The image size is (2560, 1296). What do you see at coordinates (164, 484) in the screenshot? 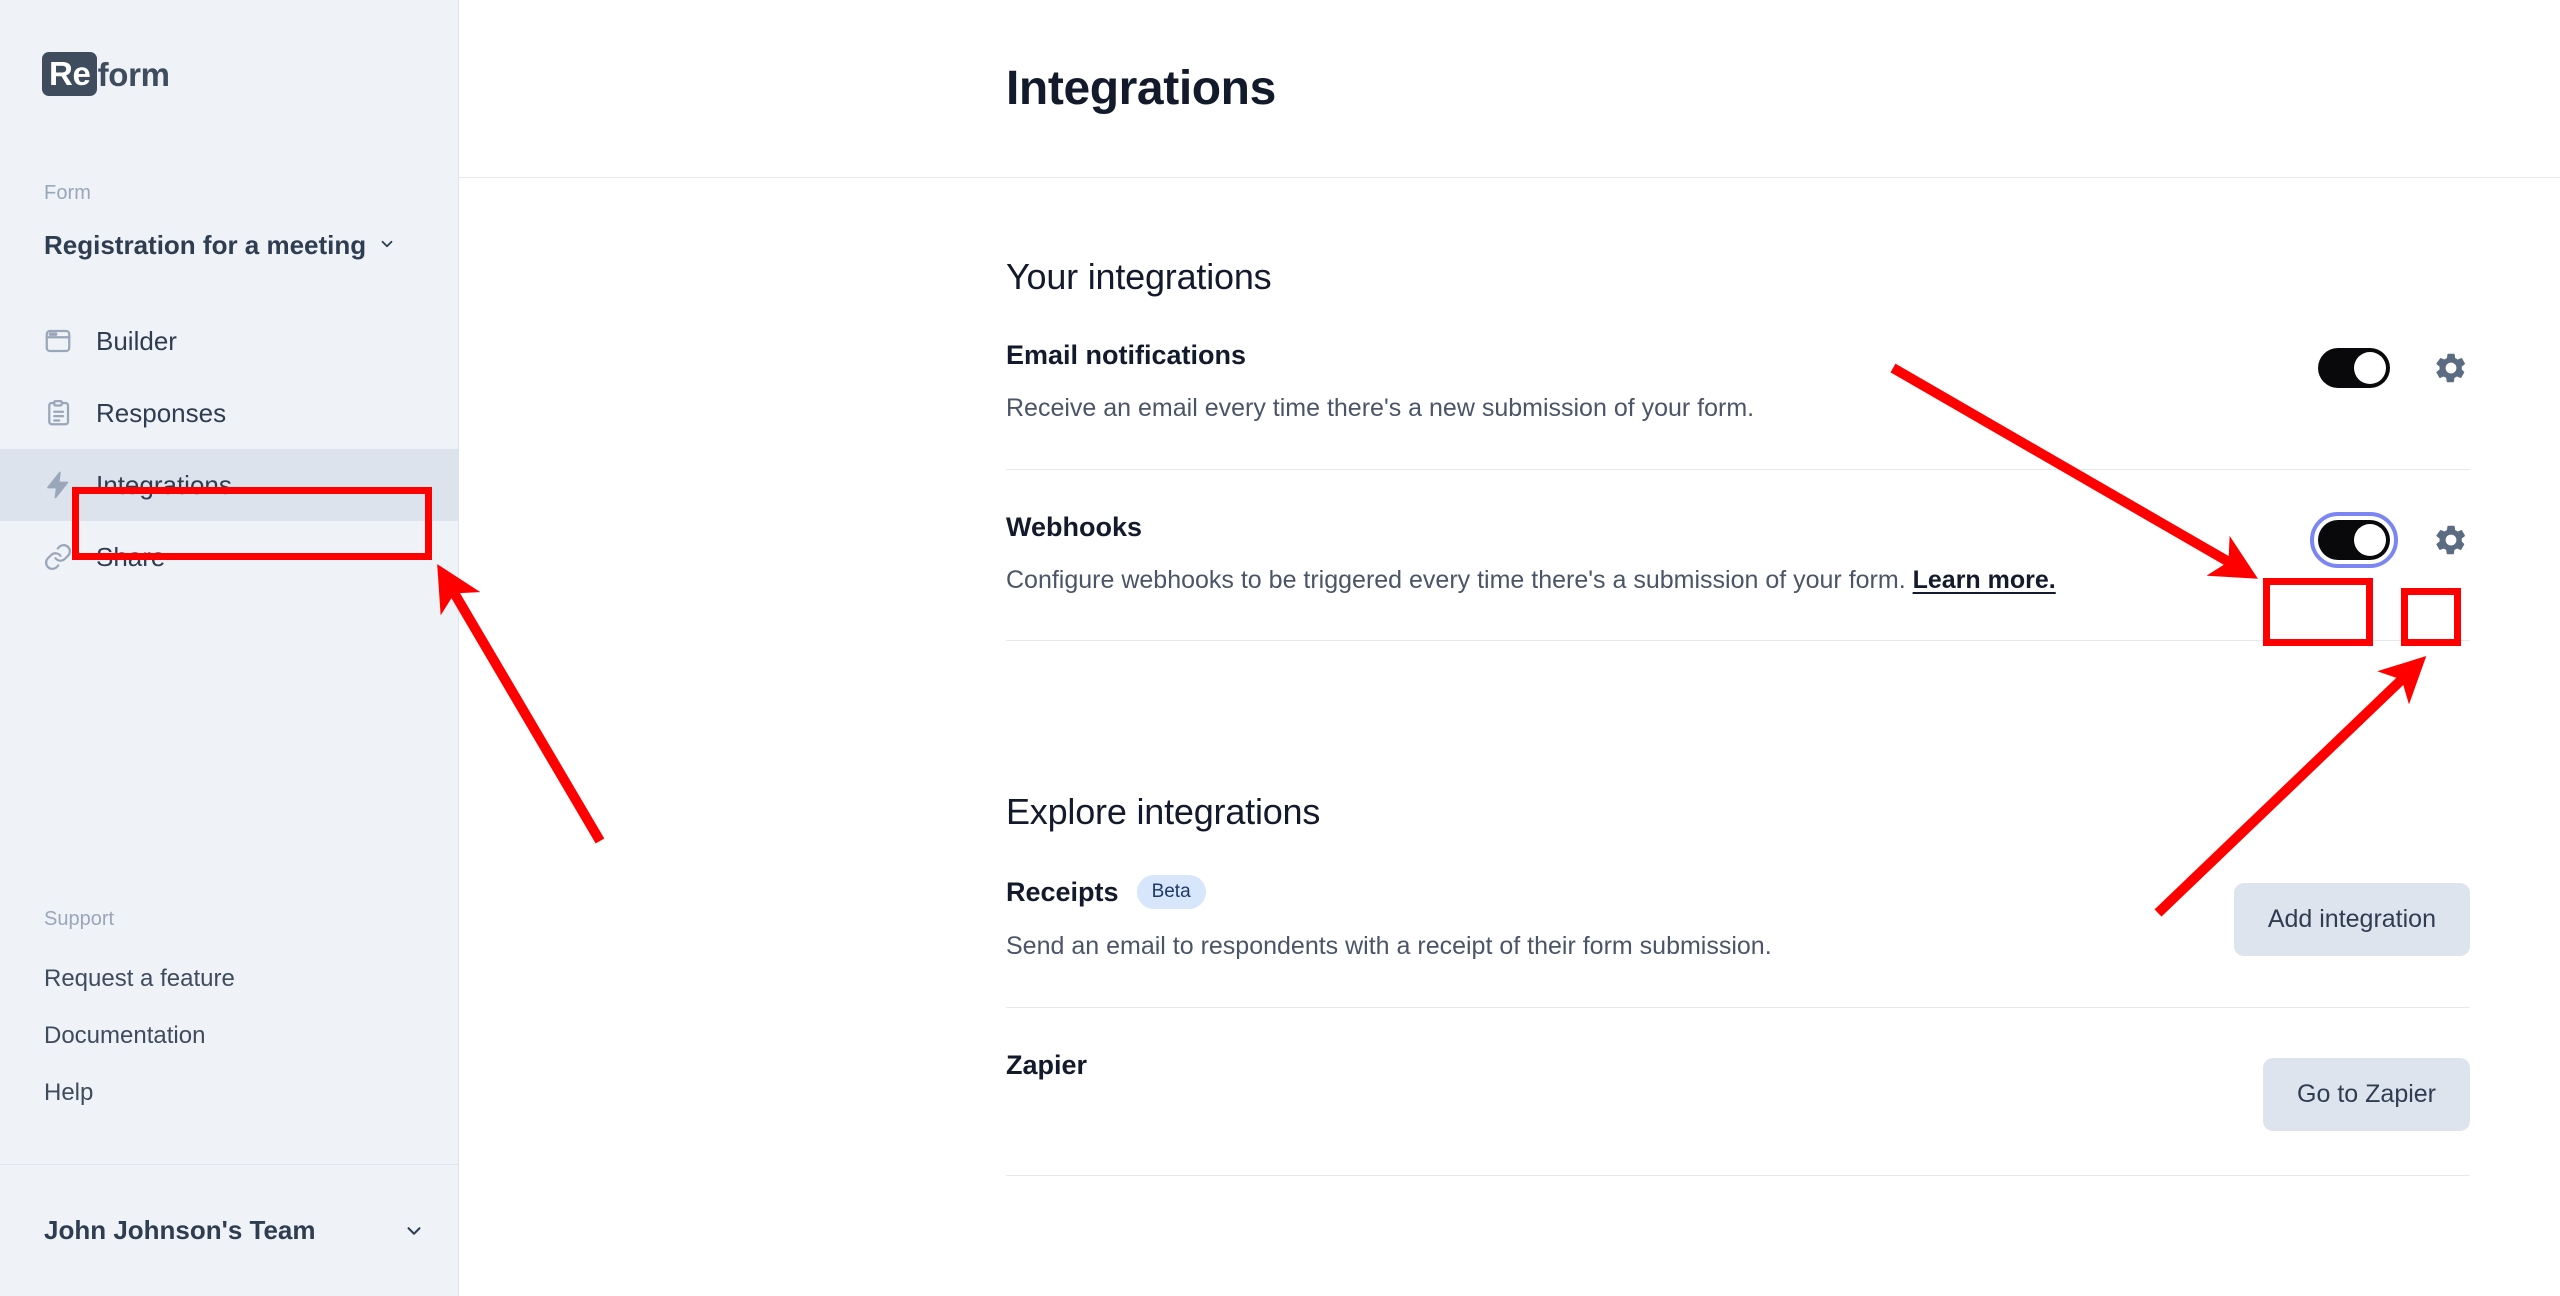
I see `sidebar-item-label: Integrations` at bounding box center [164, 484].